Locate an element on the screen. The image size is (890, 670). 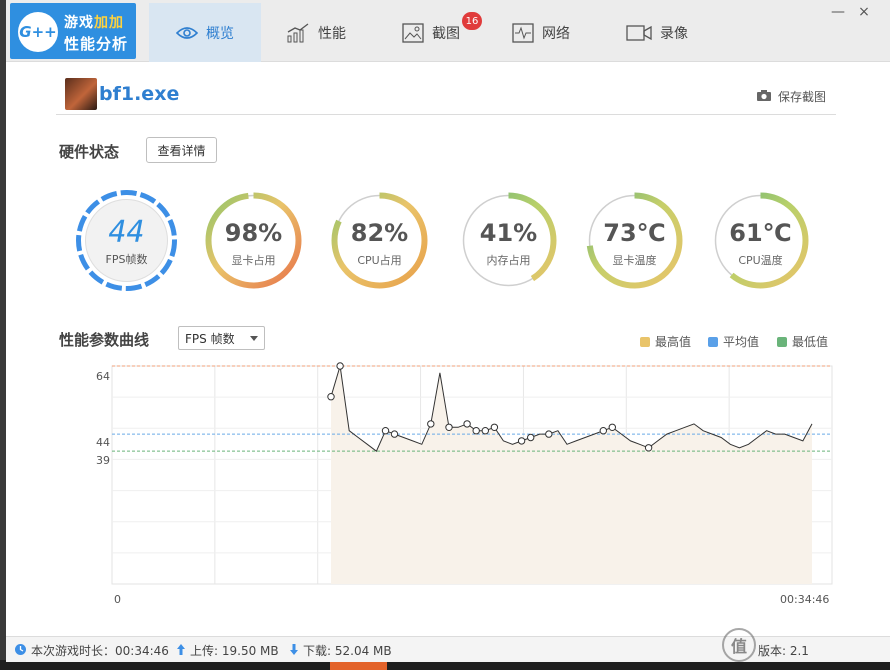
gauge-value: 82% is located at coordinates (379, 233).